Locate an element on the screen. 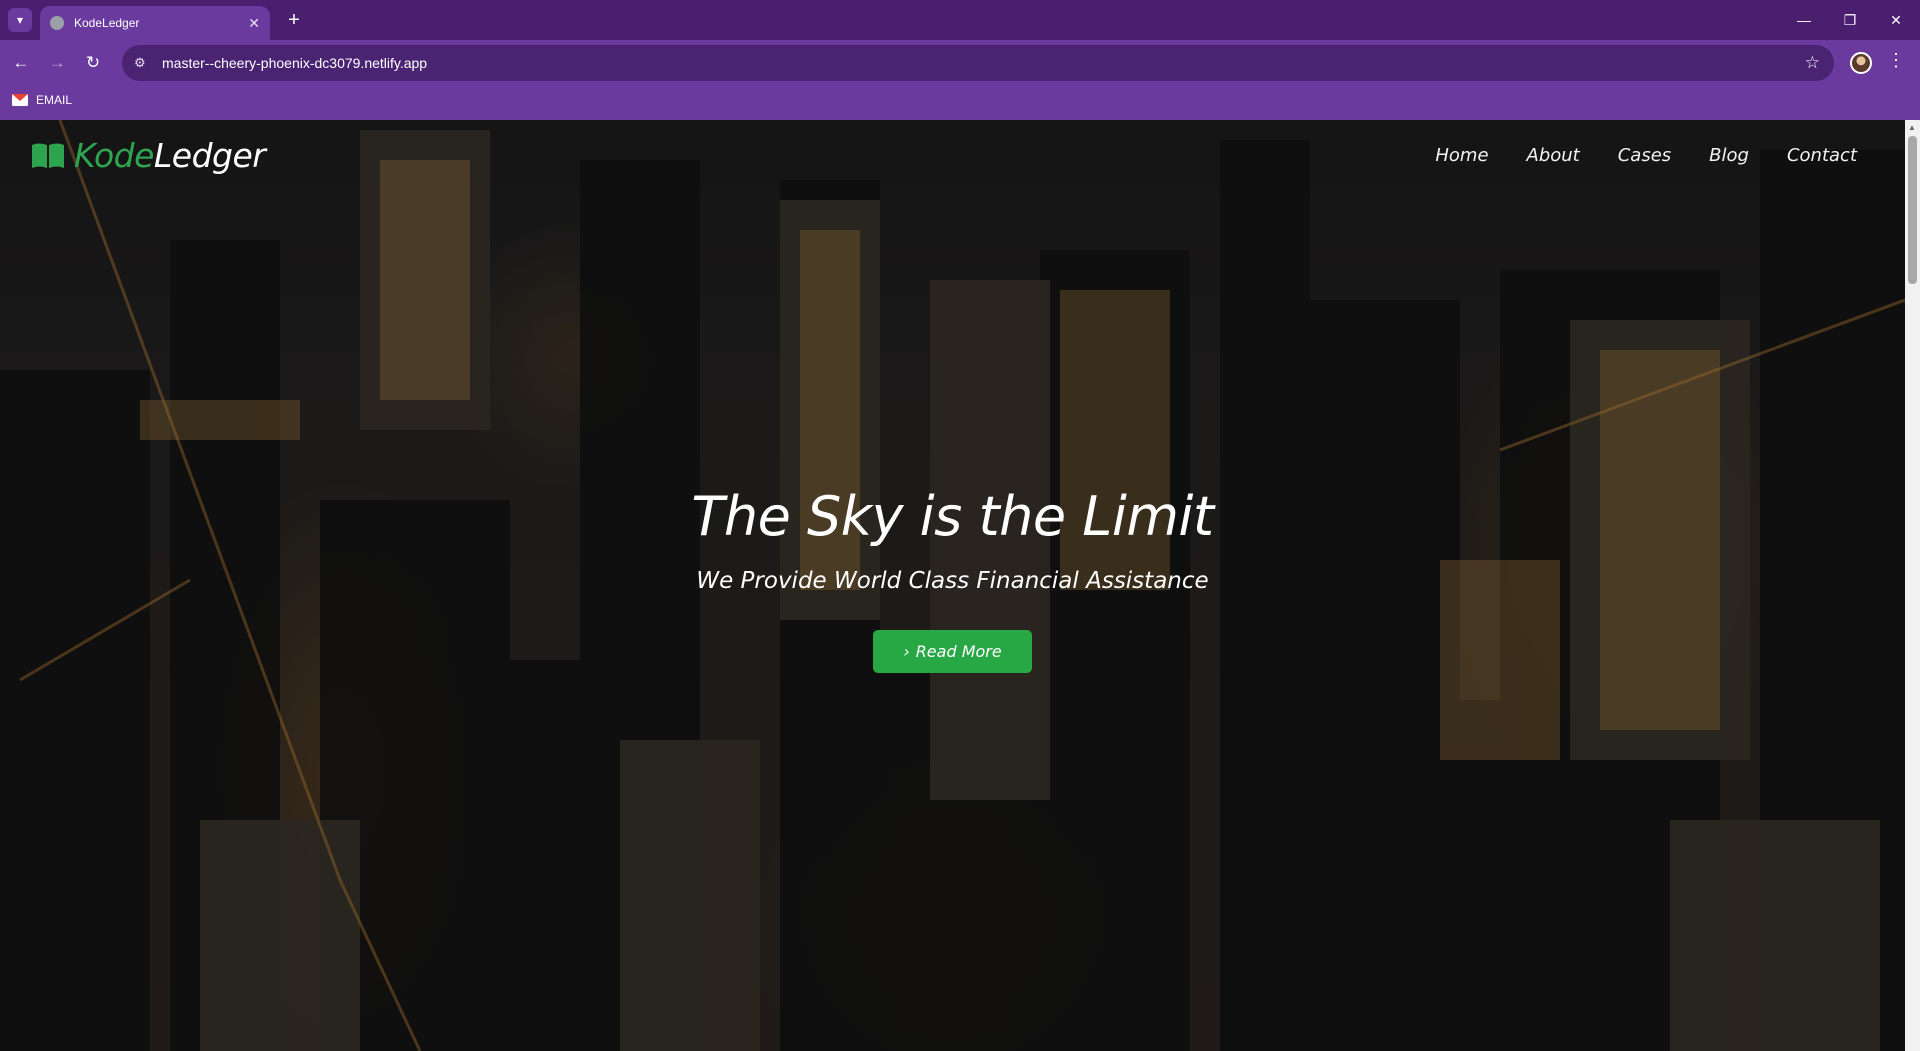 This screenshot has height=1051, width=1920. bookmark-email: EMAIL is located at coordinates (42, 100).